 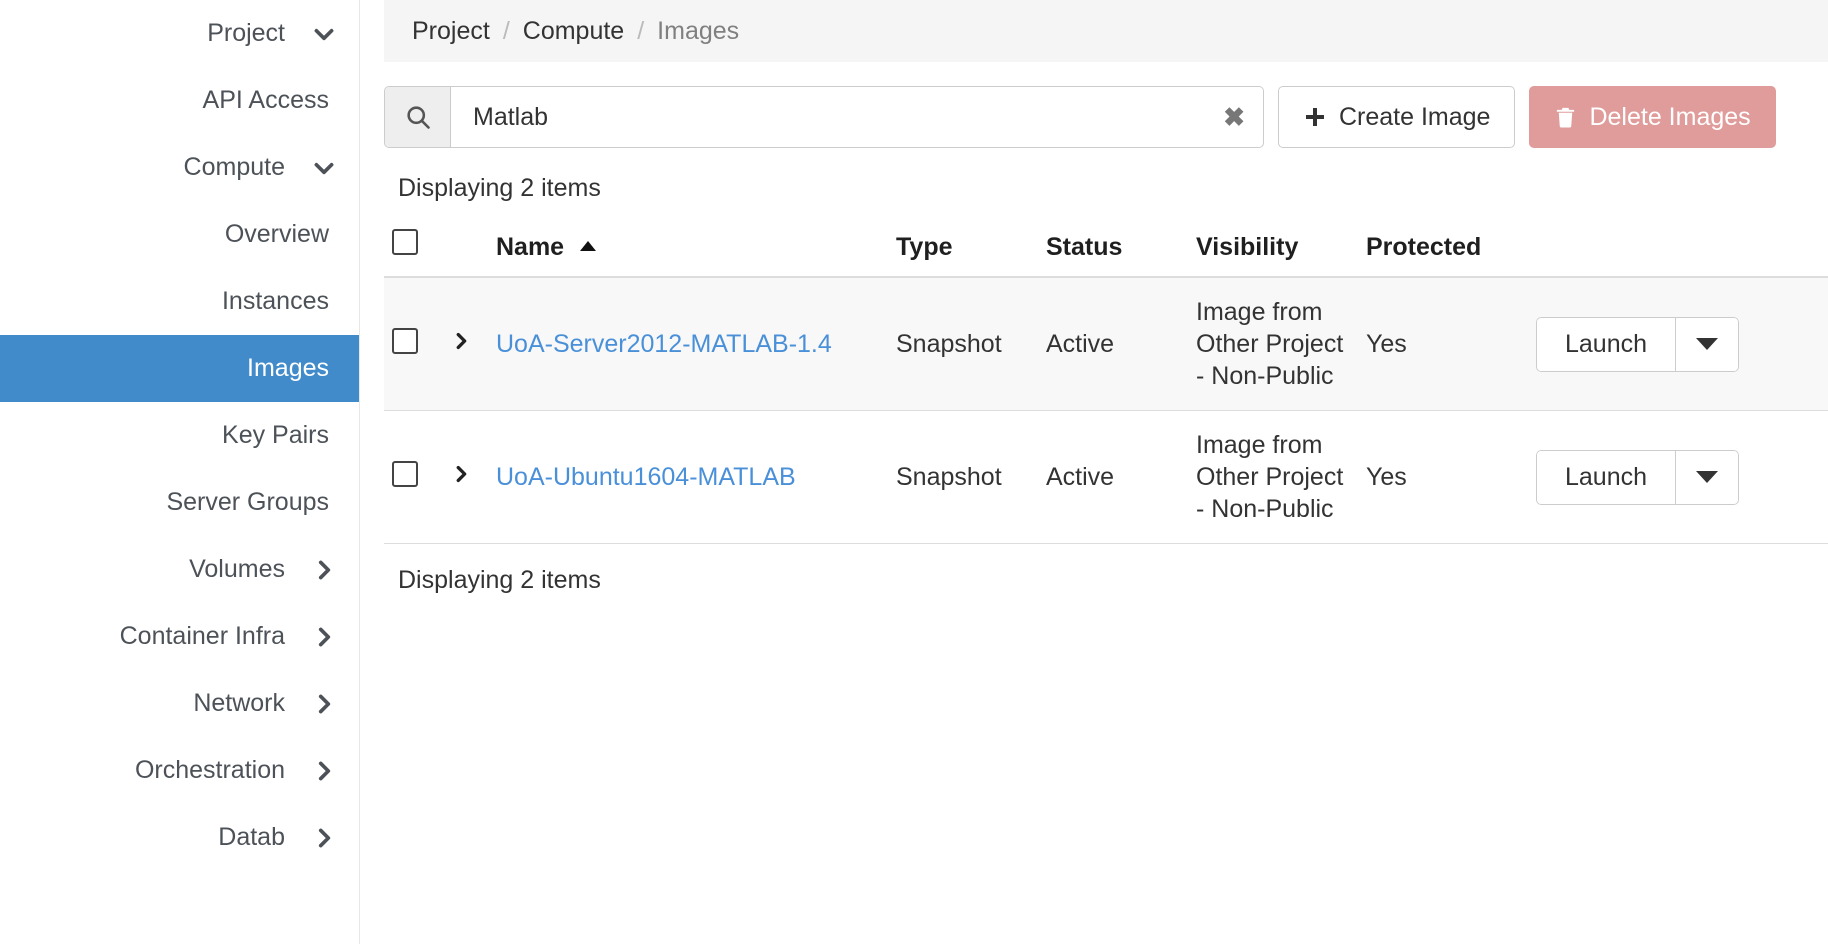 I want to click on sidebar-item-database: Datab, so click(x=179, y=837).